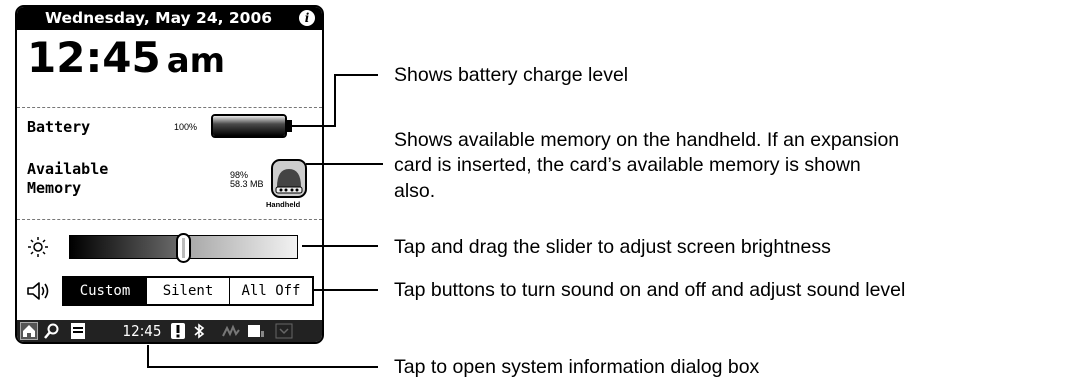  What do you see at coordinates (78, 331) in the screenshot?
I see `menu-icon` at bounding box center [78, 331].